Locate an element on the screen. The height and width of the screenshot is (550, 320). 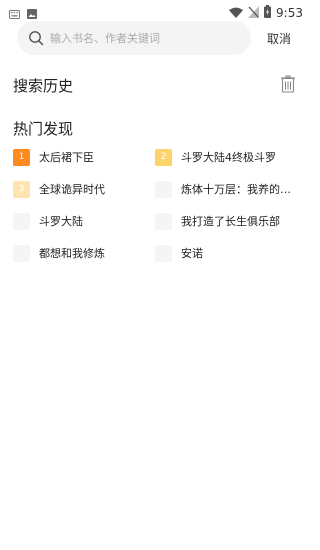
hot-item-title: 全球诡异时代 is located at coordinates (72, 189).